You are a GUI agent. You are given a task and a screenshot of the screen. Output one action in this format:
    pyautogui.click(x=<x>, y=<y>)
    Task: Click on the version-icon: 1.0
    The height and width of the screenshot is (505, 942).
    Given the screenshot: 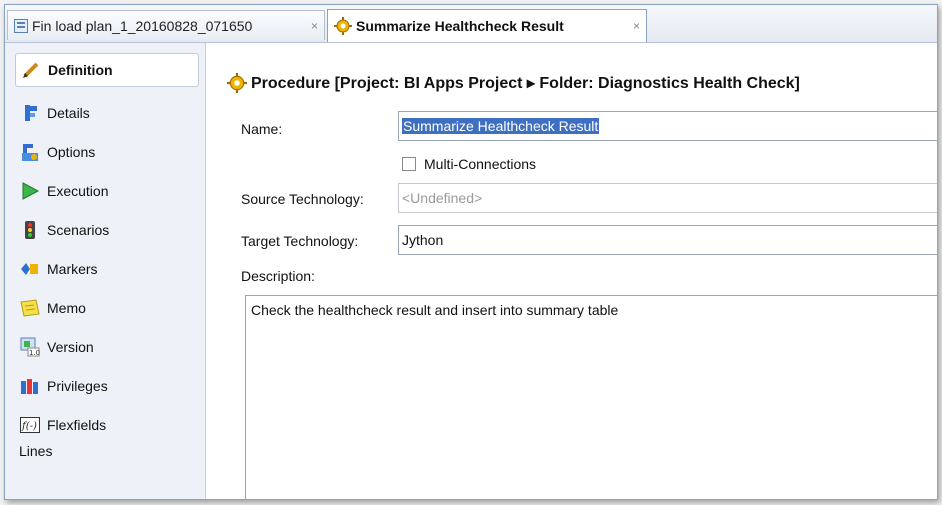 What is the action you would take?
    pyautogui.click(x=30, y=347)
    